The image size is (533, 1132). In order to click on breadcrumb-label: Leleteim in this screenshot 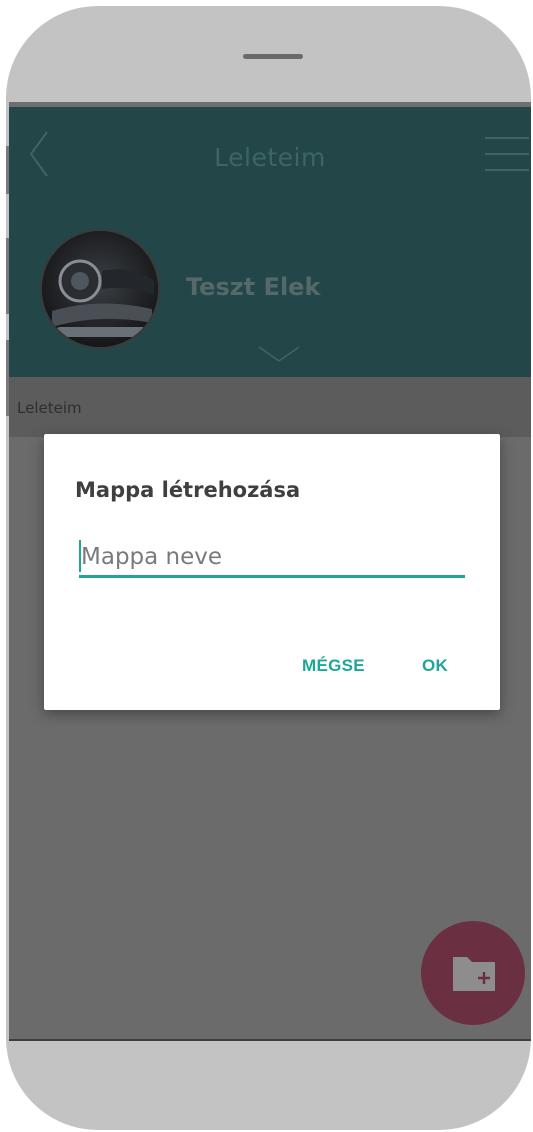, I will do `click(49, 408)`.